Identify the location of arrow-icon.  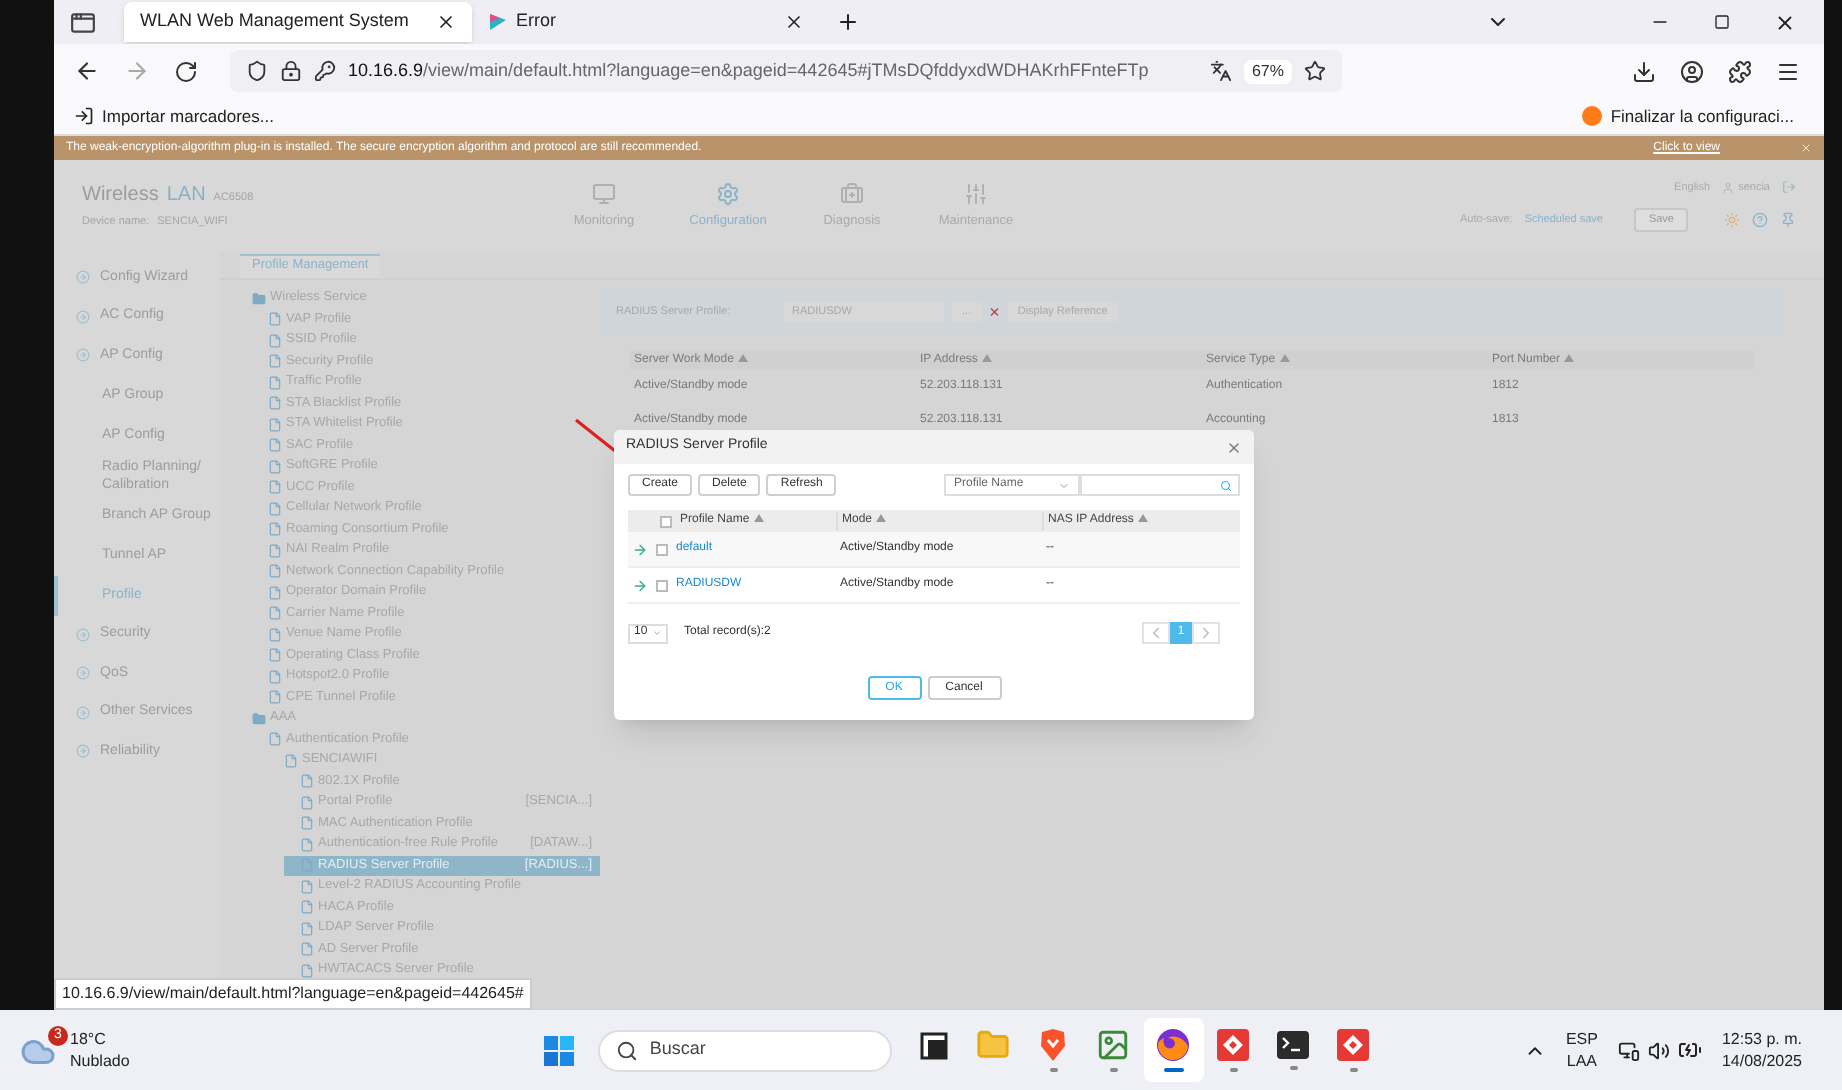
(640, 585).